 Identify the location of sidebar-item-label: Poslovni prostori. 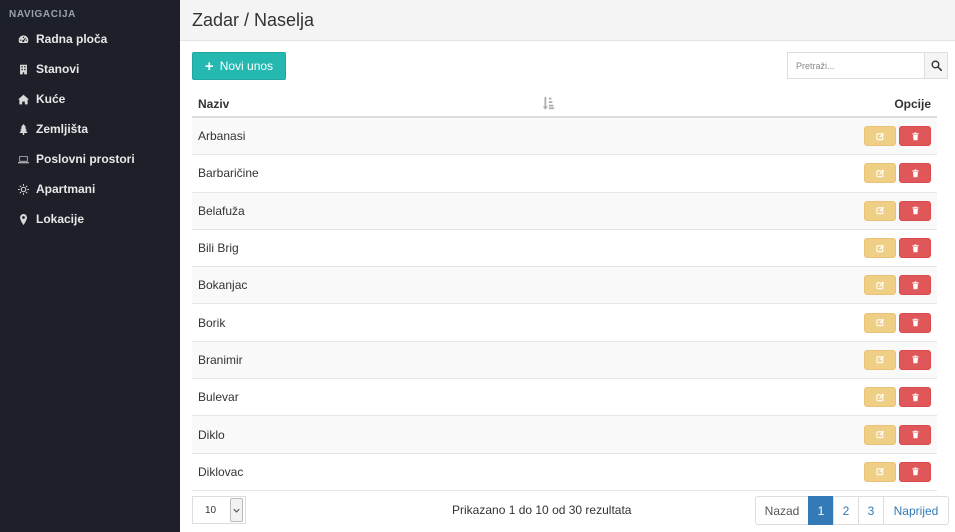
(85, 159).